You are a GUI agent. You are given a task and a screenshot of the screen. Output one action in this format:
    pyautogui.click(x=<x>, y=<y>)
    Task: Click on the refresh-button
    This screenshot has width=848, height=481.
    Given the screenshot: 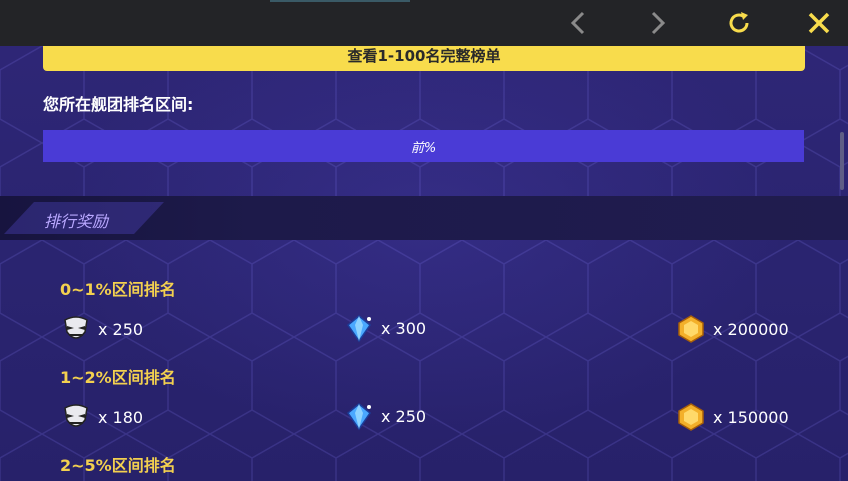 What is the action you would take?
    pyautogui.click(x=739, y=23)
    